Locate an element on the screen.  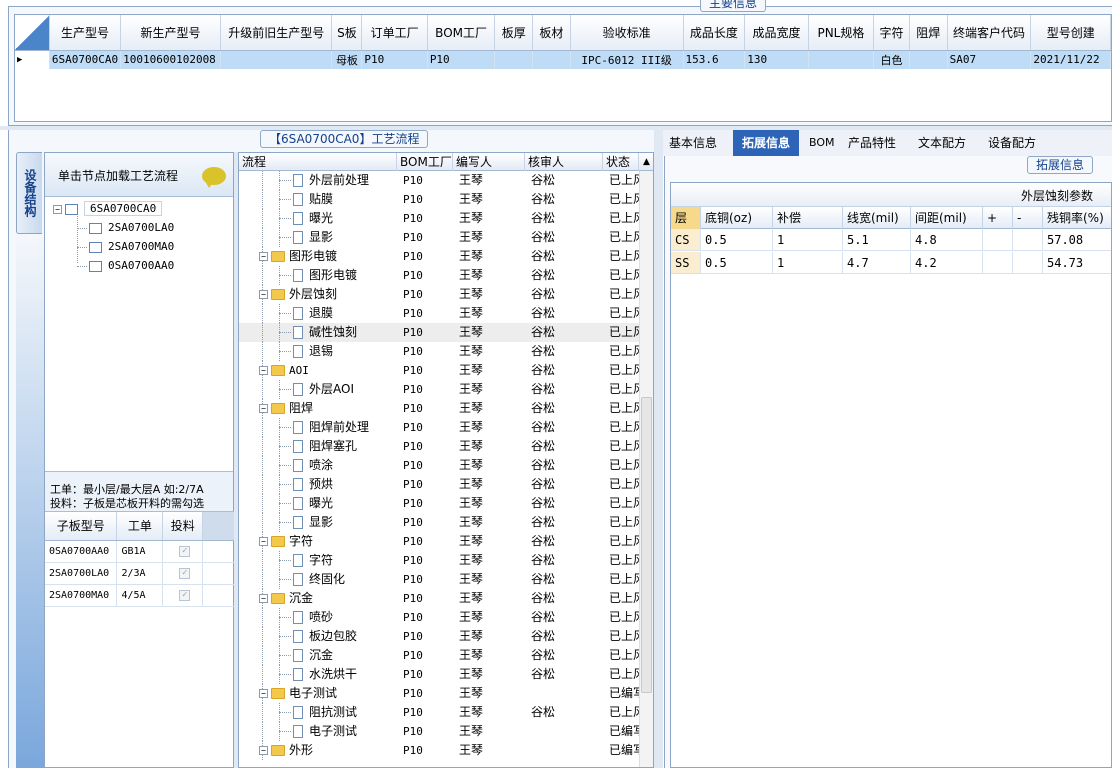
process-step-cell: 曝光 is located at coordinates (345, 503).